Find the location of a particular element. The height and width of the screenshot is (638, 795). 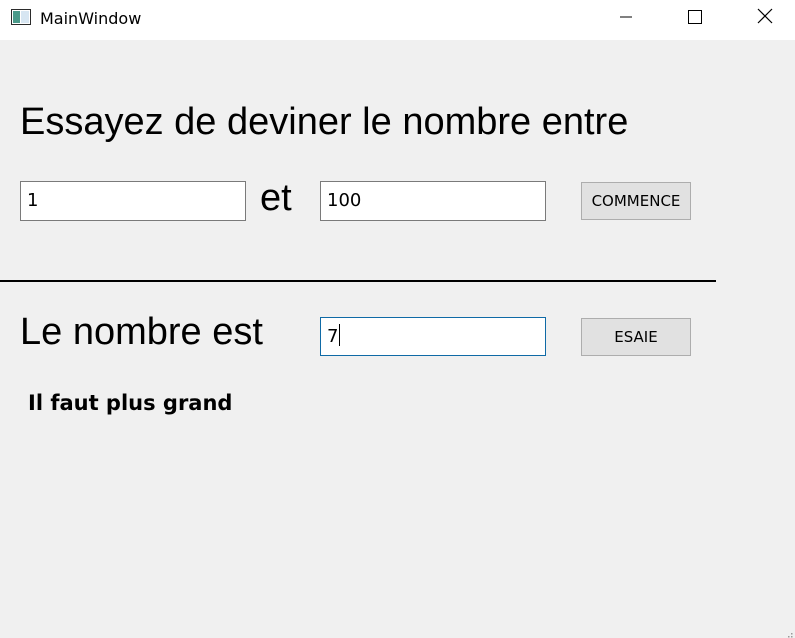

close-icon is located at coordinates (765, 18).